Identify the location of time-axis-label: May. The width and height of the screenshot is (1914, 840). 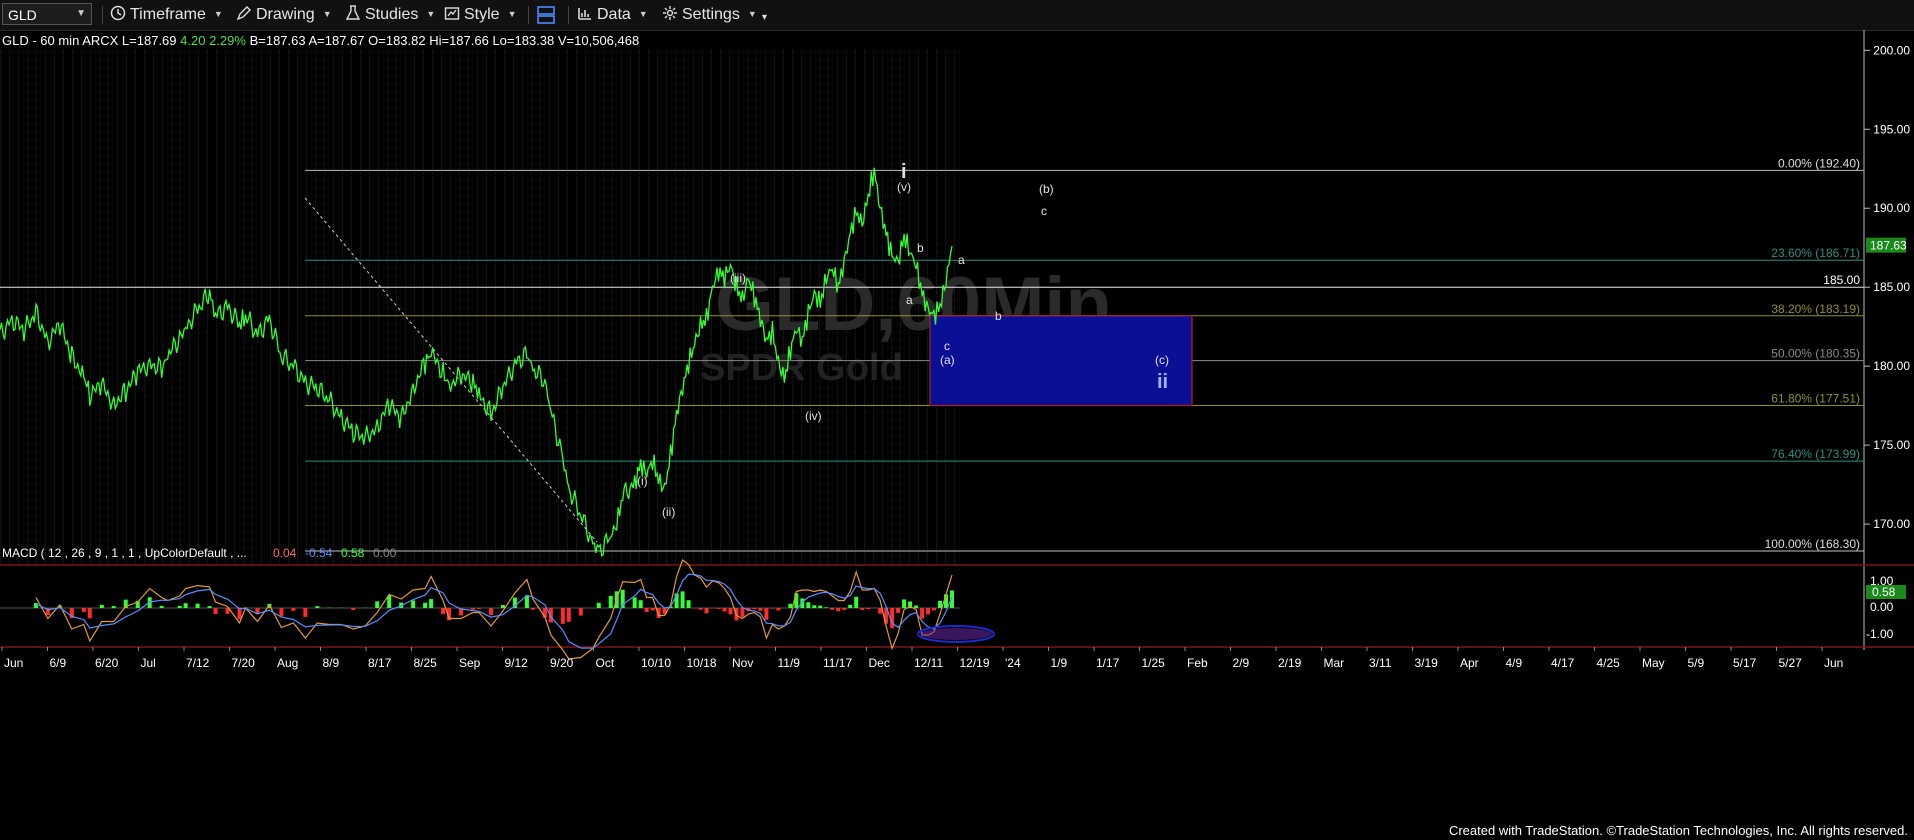
(1653, 663).